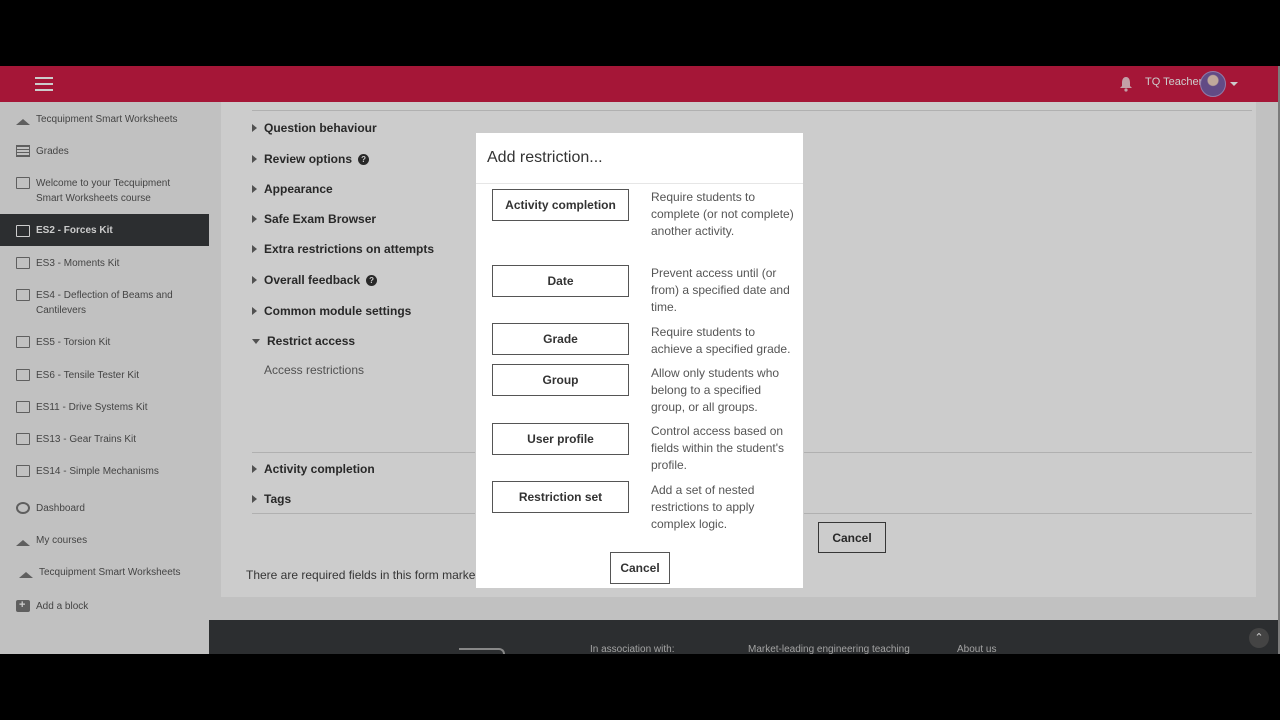 This screenshot has width=1280, height=720. Describe the element at coordinates (639, 183) in the screenshot. I see `divider` at that location.